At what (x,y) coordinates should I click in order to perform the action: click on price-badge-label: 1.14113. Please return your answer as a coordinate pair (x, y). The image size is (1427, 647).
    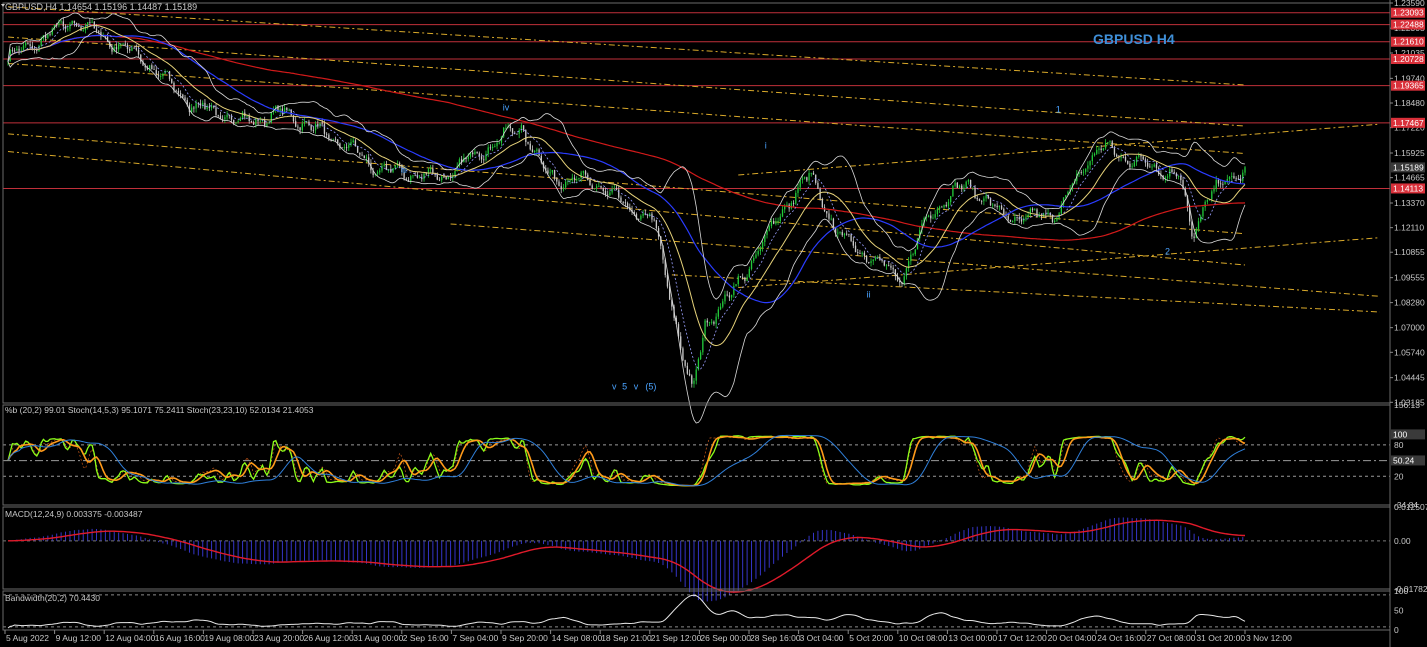
    Looking at the image, I should click on (1408, 188).